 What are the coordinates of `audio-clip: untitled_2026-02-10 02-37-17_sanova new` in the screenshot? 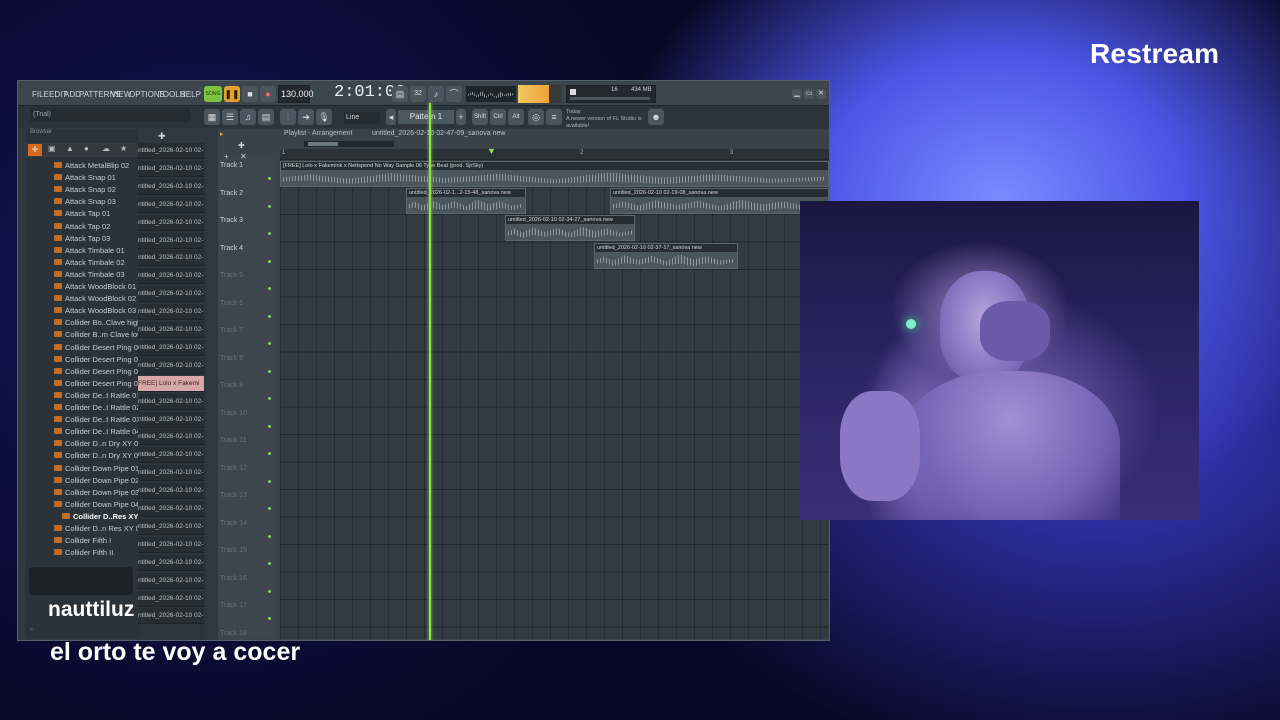 It's located at (666, 256).